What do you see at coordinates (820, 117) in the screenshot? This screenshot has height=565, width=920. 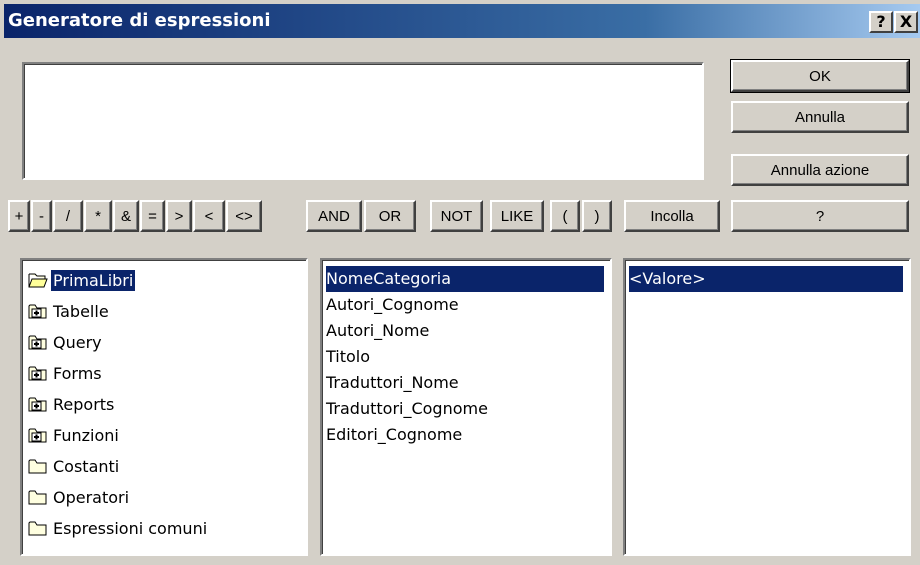 I see `cancel-button: Annulla` at bounding box center [820, 117].